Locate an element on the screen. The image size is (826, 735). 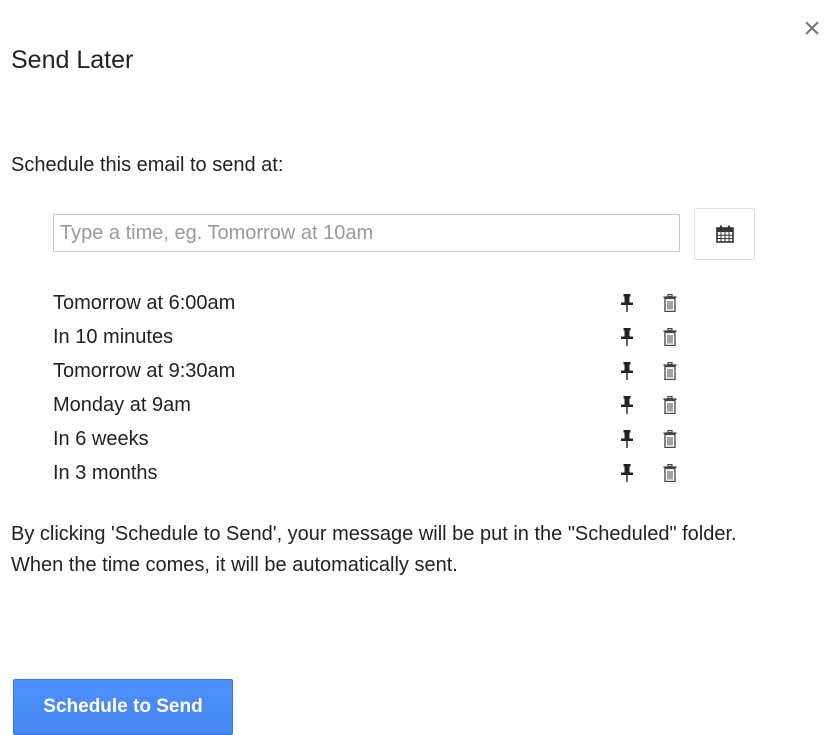
preset-label: In 6 weeks is located at coordinates (101, 439).